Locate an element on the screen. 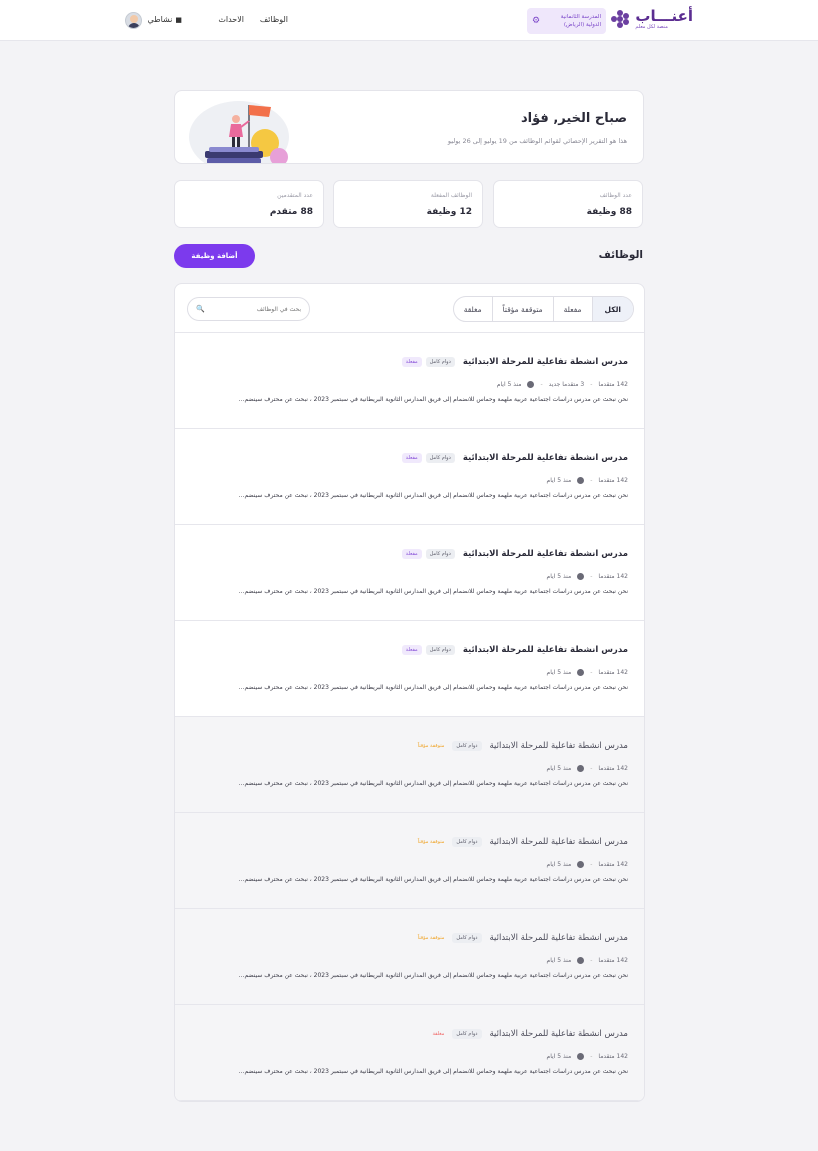 The height and width of the screenshot is (1151, 818). stat-active-jobs: الوظائف المفعلة 12 وظيفة is located at coordinates (408, 204).